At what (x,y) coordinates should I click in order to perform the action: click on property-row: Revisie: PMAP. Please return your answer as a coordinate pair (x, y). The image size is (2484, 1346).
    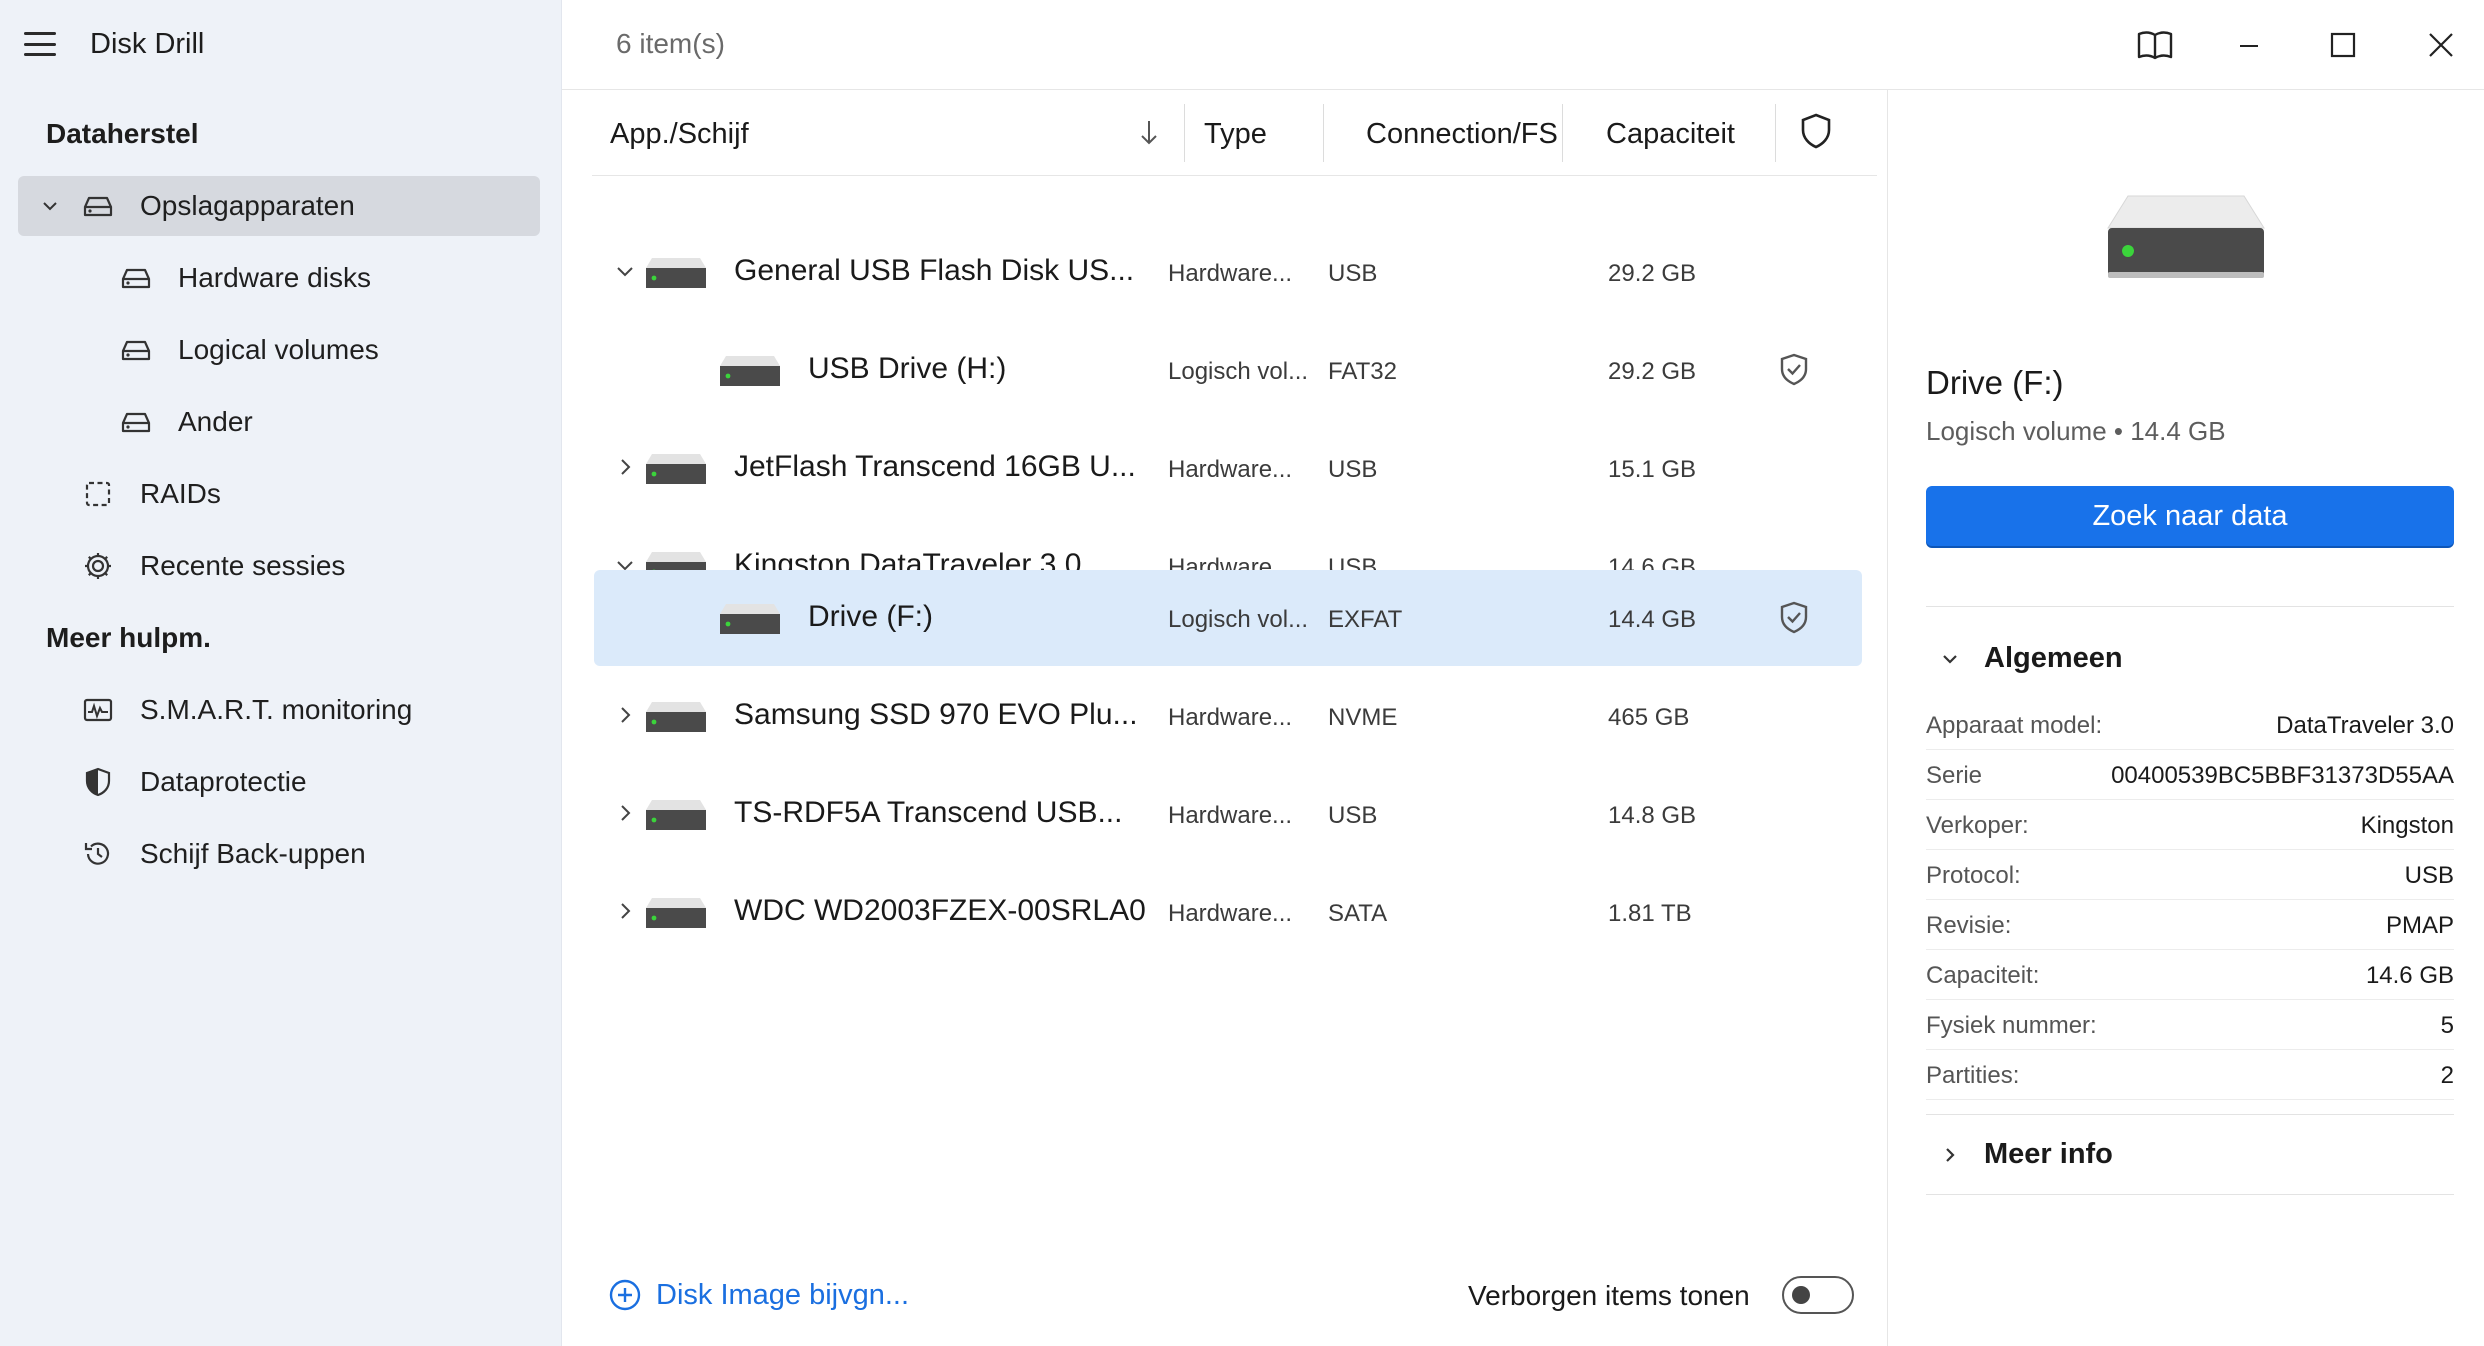
    Looking at the image, I should click on (2190, 925).